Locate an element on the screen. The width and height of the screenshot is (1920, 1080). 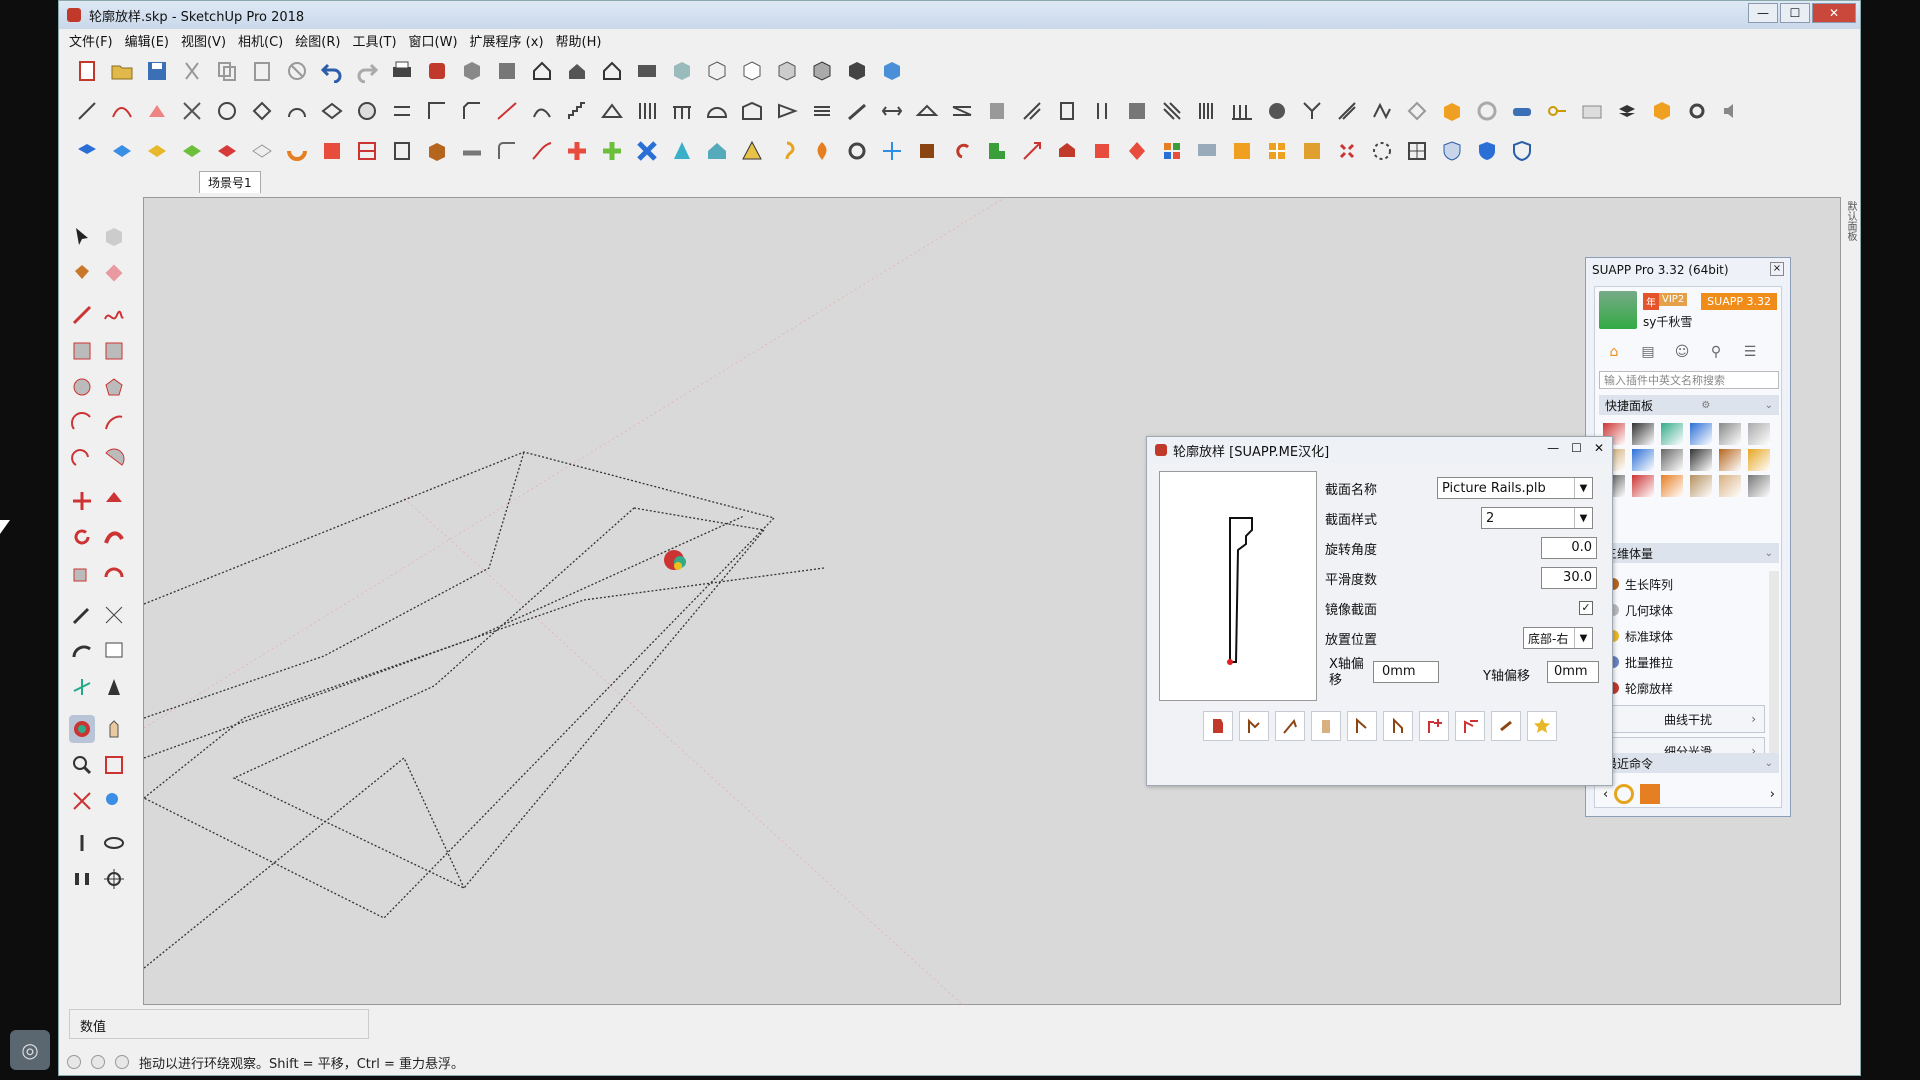
user-account-icon is located at coordinates (122, 1062).